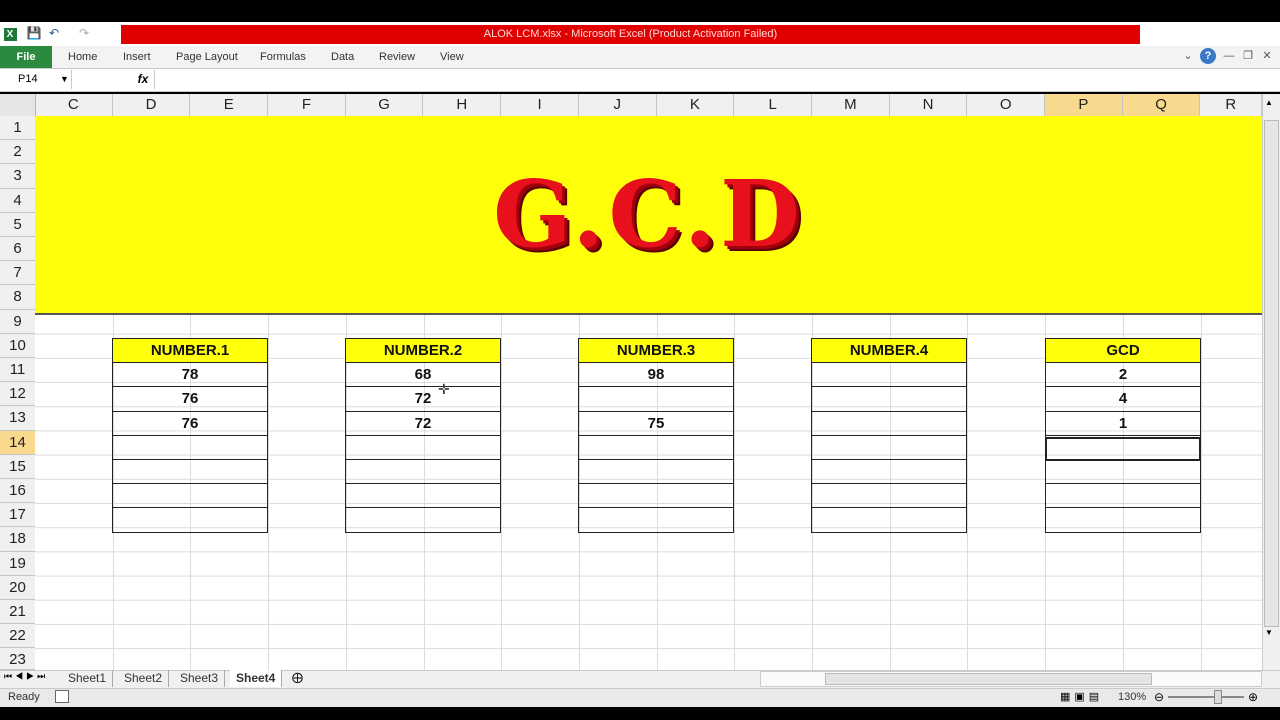  Describe the element at coordinates (17, 612) in the screenshot. I see `row-header-21: 21` at that location.